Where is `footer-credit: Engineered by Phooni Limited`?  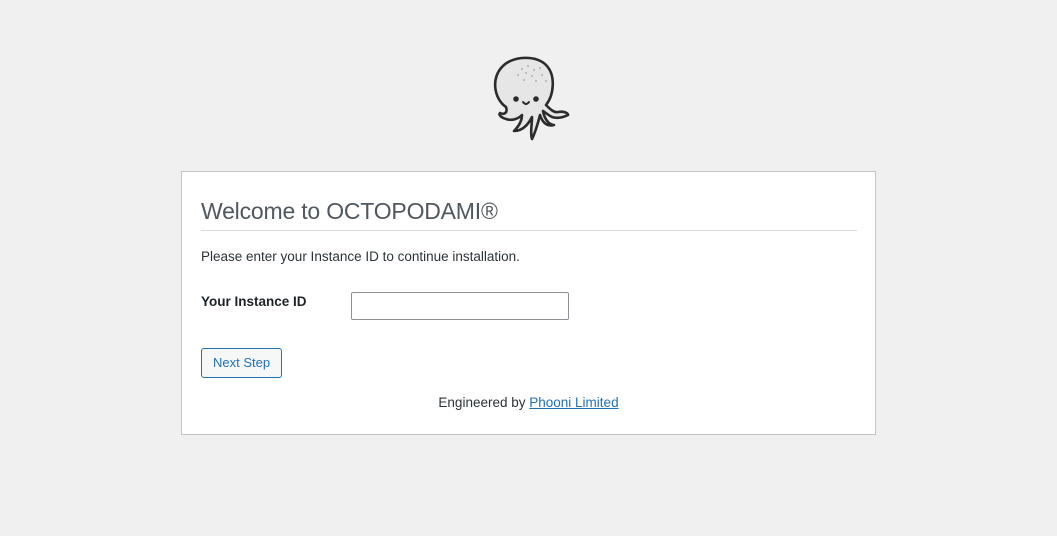
footer-credit: Engineered by Phooni Limited is located at coordinates (528, 402).